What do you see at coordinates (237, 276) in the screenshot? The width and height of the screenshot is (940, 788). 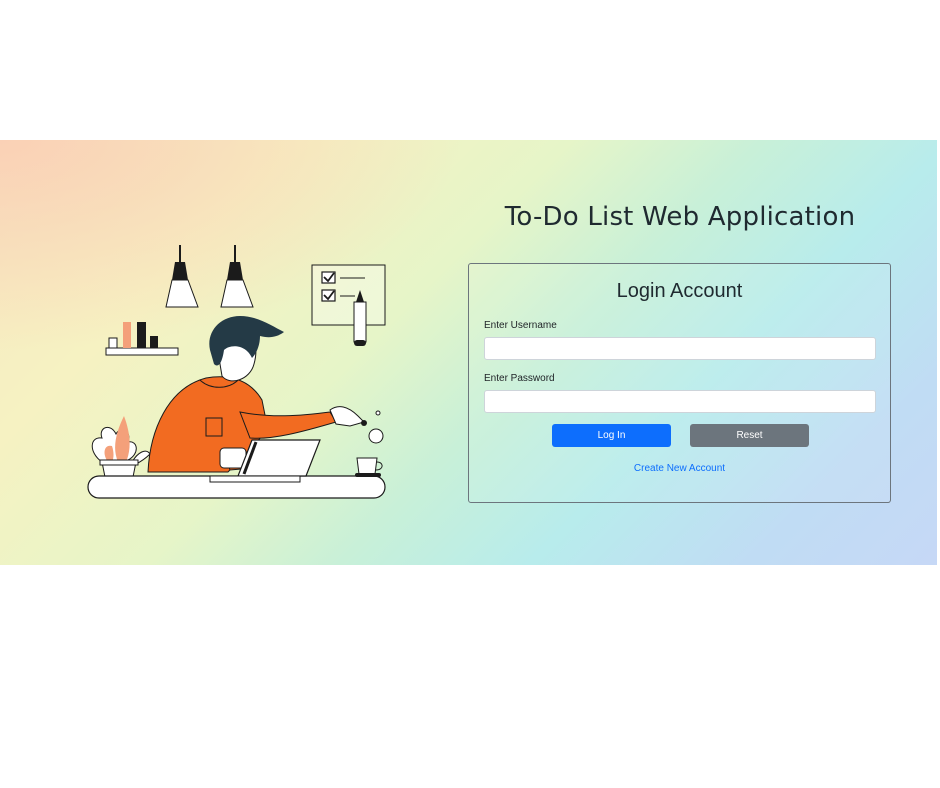 I see `lamp-right-icon` at bounding box center [237, 276].